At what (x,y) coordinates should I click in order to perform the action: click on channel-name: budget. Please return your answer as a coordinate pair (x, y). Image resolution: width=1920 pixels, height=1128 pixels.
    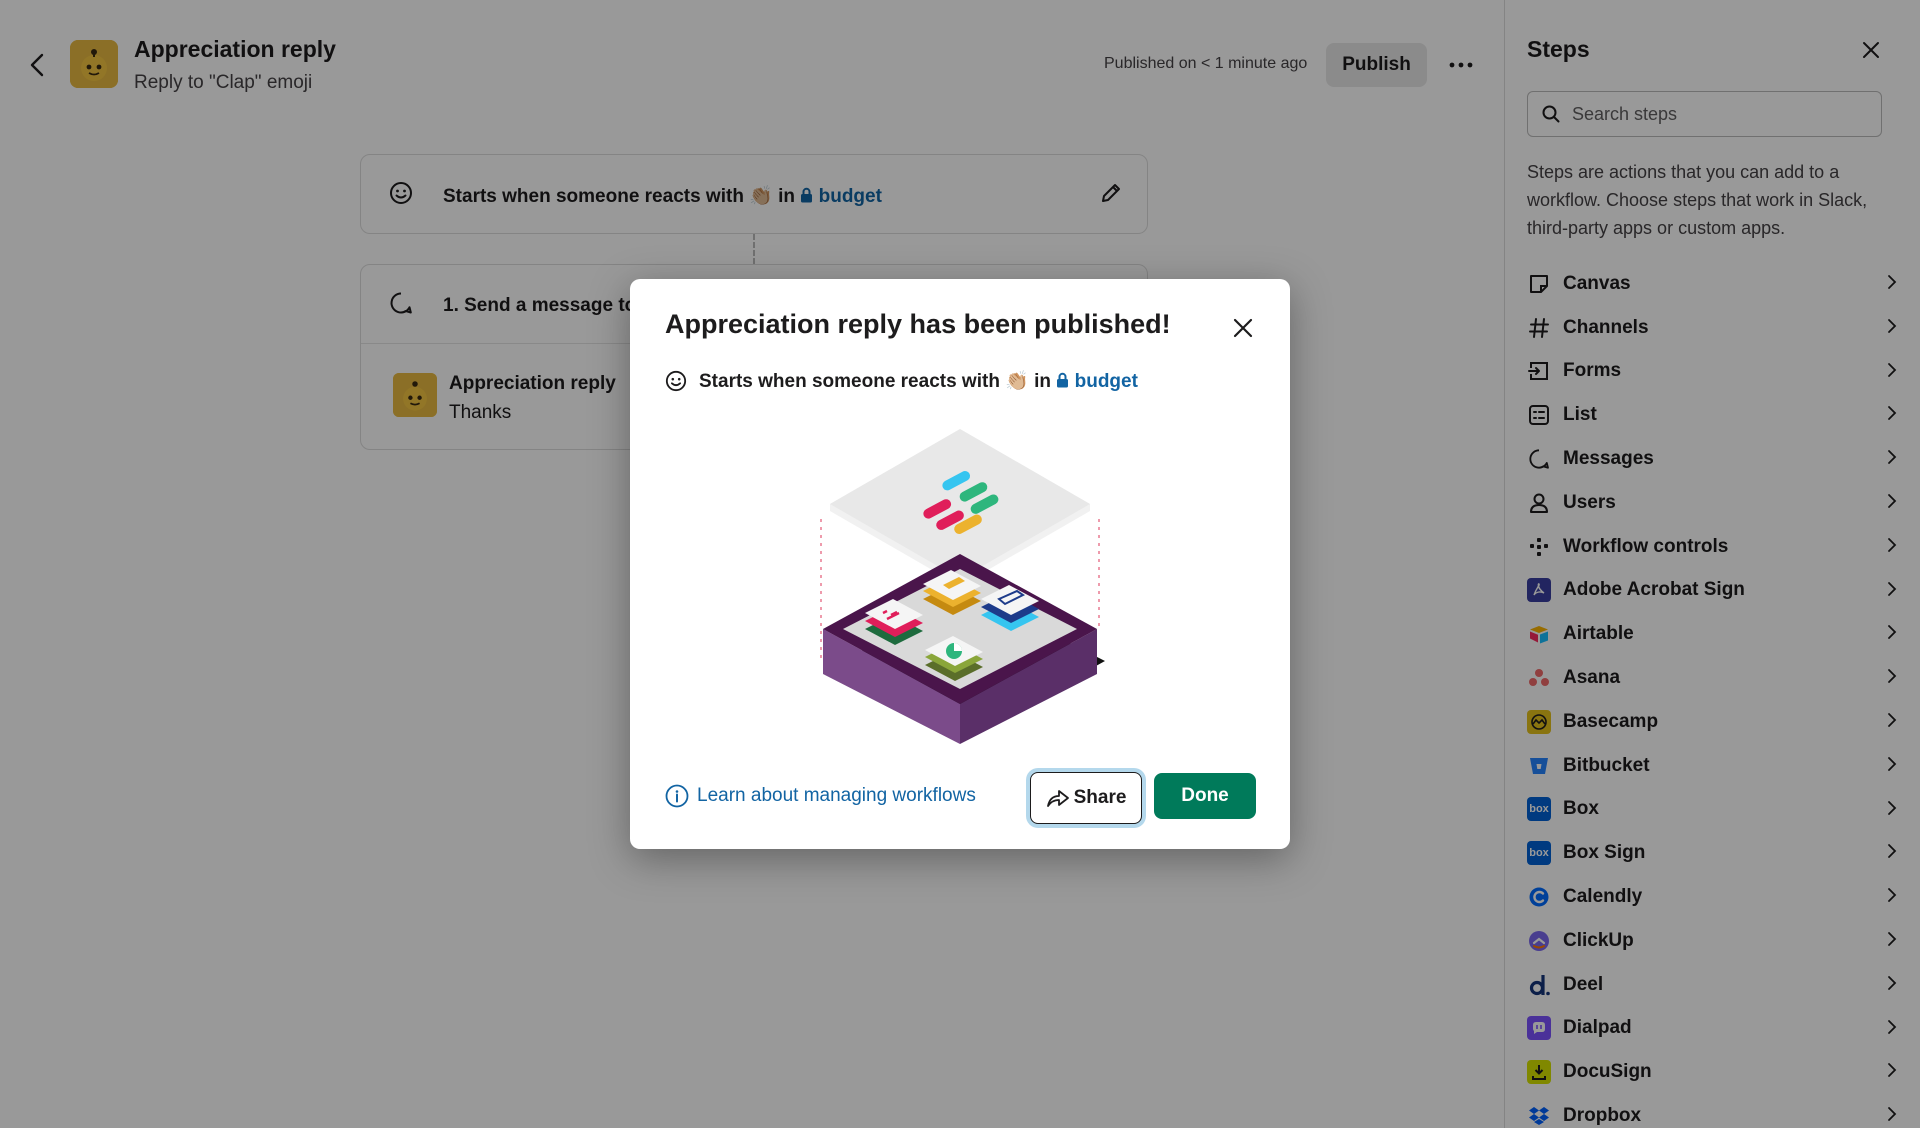
    Looking at the image, I should click on (1106, 381).